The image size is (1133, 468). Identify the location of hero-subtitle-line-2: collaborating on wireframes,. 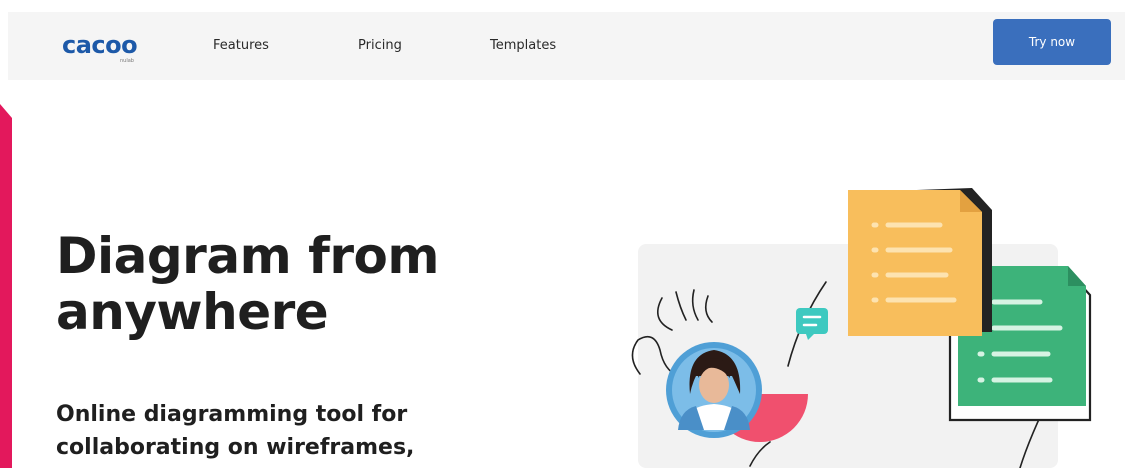
(235, 447).